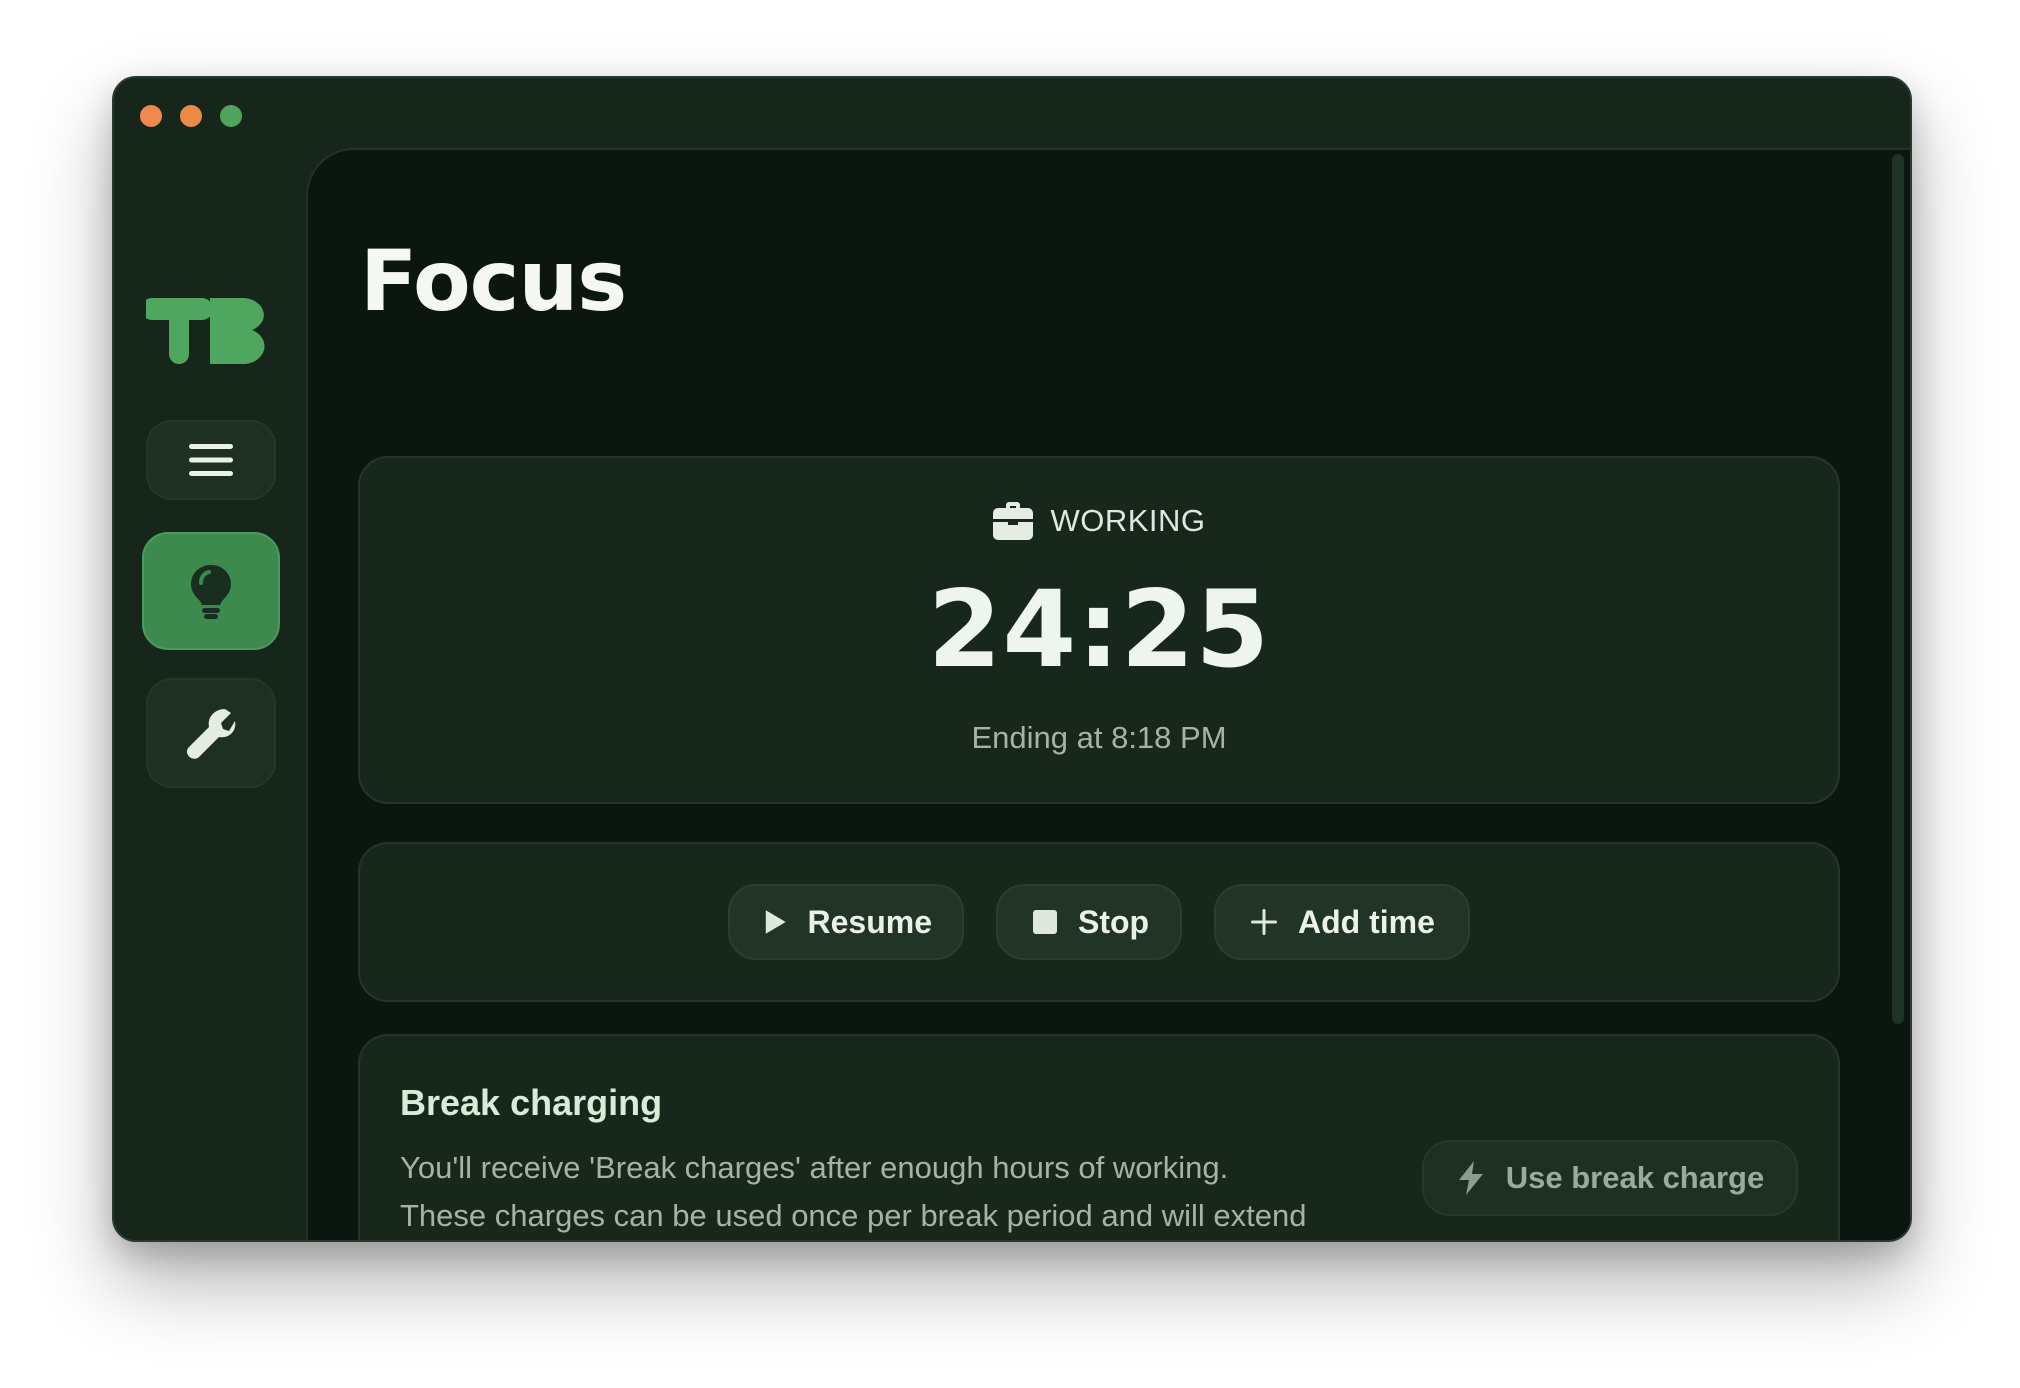 This screenshot has width=2020, height=1388. Describe the element at coordinates (1045, 922) in the screenshot. I see `stop-icon` at that location.